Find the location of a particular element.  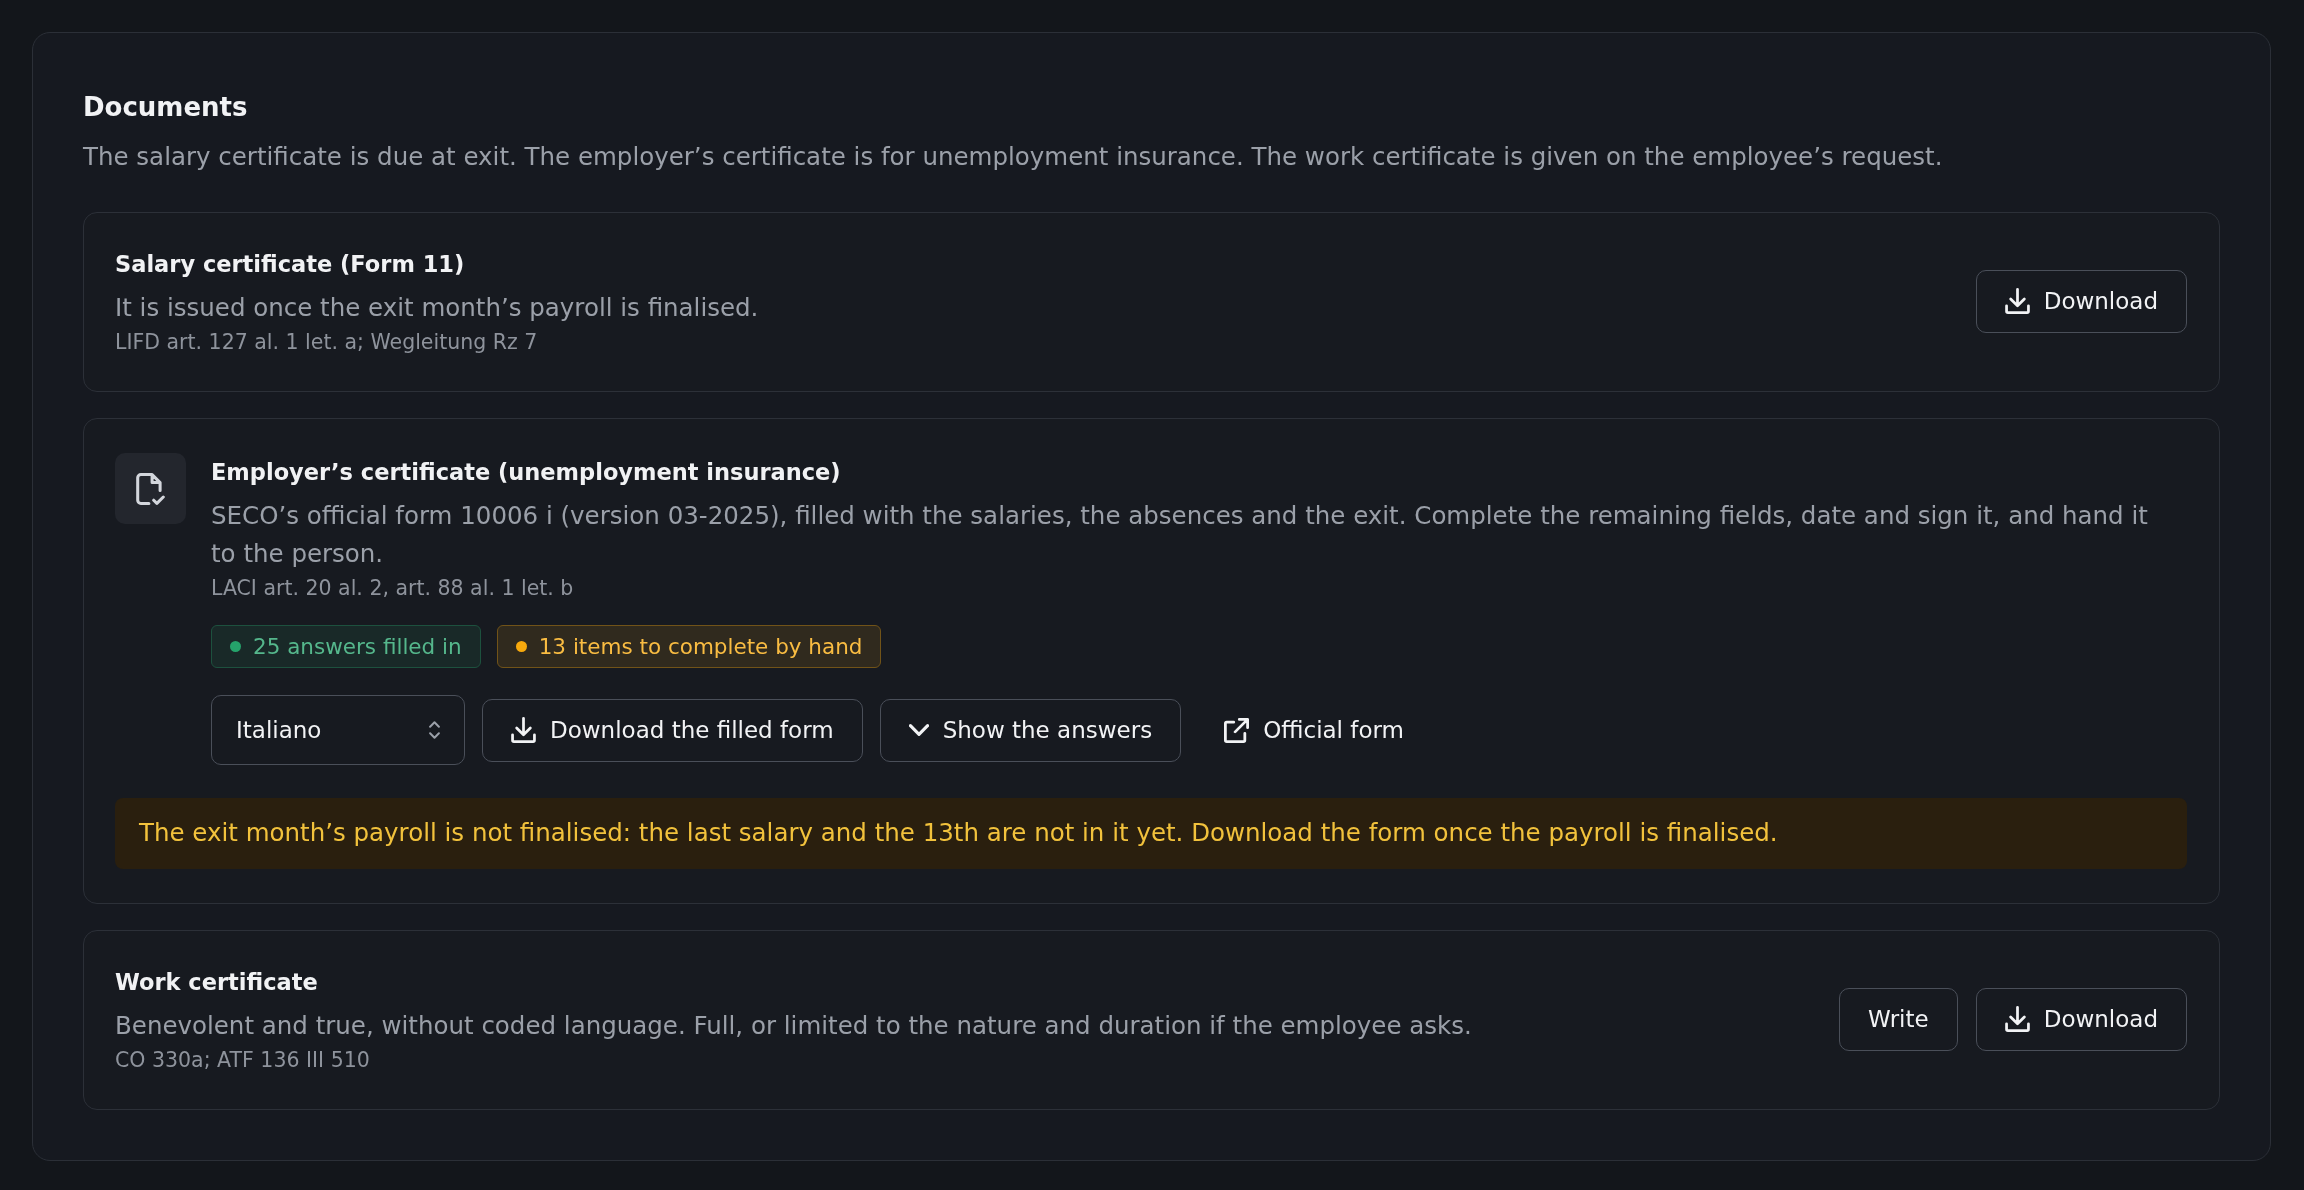

language-select: Italiano is located at coordinates (338, 730).